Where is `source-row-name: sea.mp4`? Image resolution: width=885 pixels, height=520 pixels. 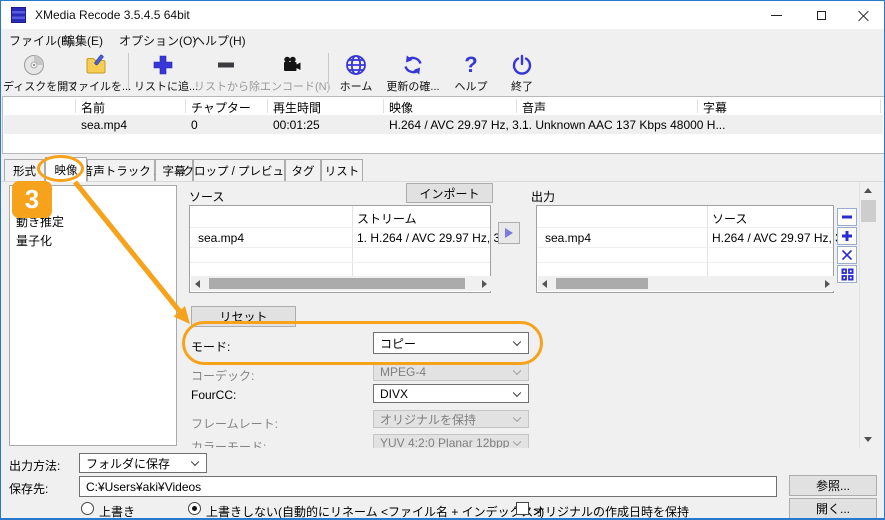 source-row-name: sea.mp4 is located at coordinates (221, 238).